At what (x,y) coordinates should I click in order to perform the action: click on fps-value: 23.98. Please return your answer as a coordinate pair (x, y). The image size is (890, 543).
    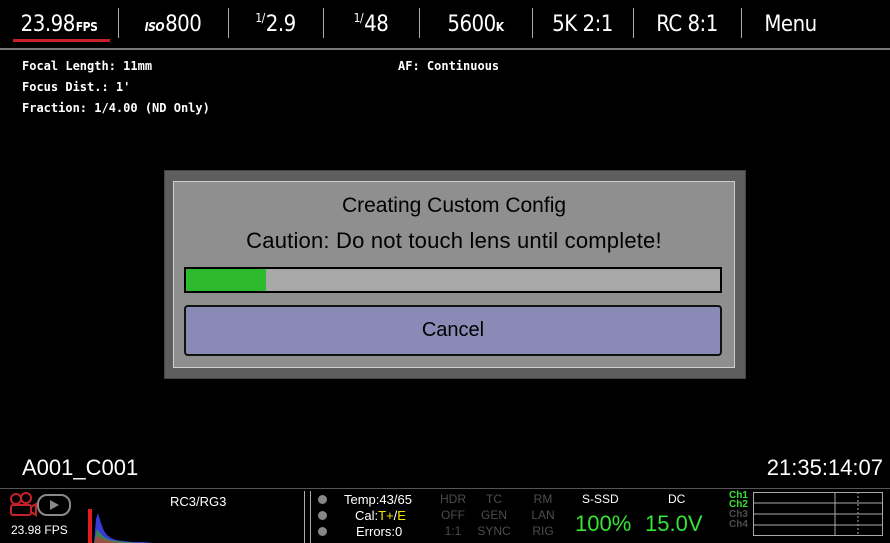
    Looking at the image, I should click on (48, 24).